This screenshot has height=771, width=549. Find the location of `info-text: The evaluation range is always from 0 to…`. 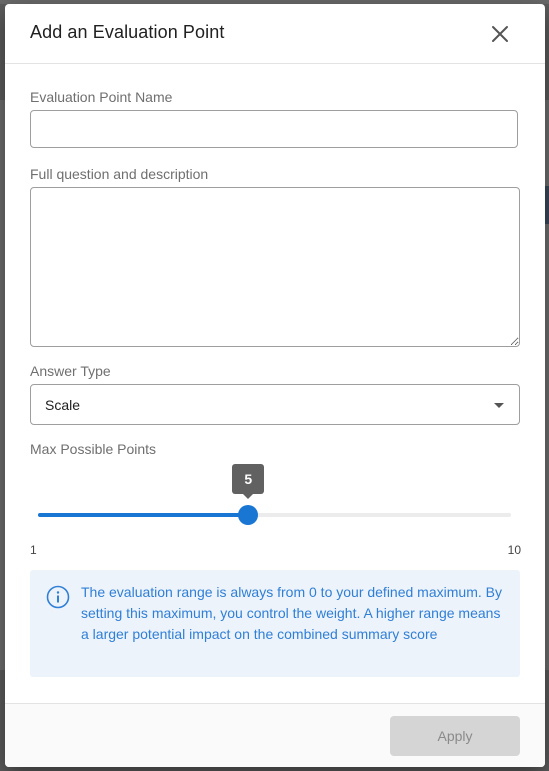

info-text: The evaluation range is always from 0 to… is located at coordinates (291, 613).